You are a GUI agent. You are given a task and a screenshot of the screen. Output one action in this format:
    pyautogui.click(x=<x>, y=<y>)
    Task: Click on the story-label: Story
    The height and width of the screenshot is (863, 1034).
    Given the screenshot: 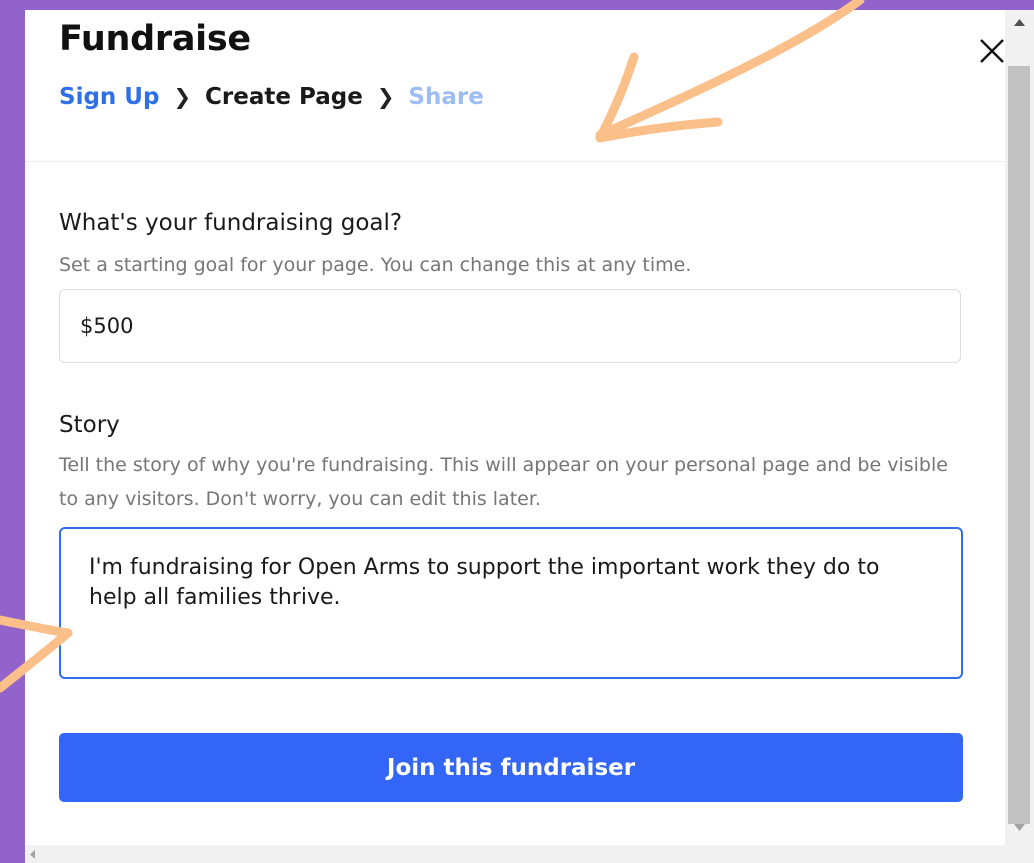 What is the action you would take?
    pyautogui.click(x=89, y=425)
    